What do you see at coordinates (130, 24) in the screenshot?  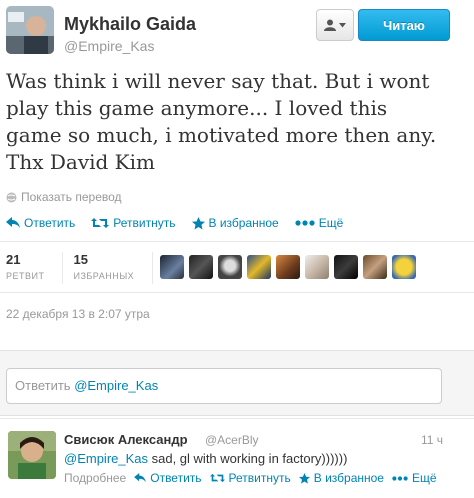 I see `author-fullname: Mykhailo Gaida` at bounding box center [130, 24].